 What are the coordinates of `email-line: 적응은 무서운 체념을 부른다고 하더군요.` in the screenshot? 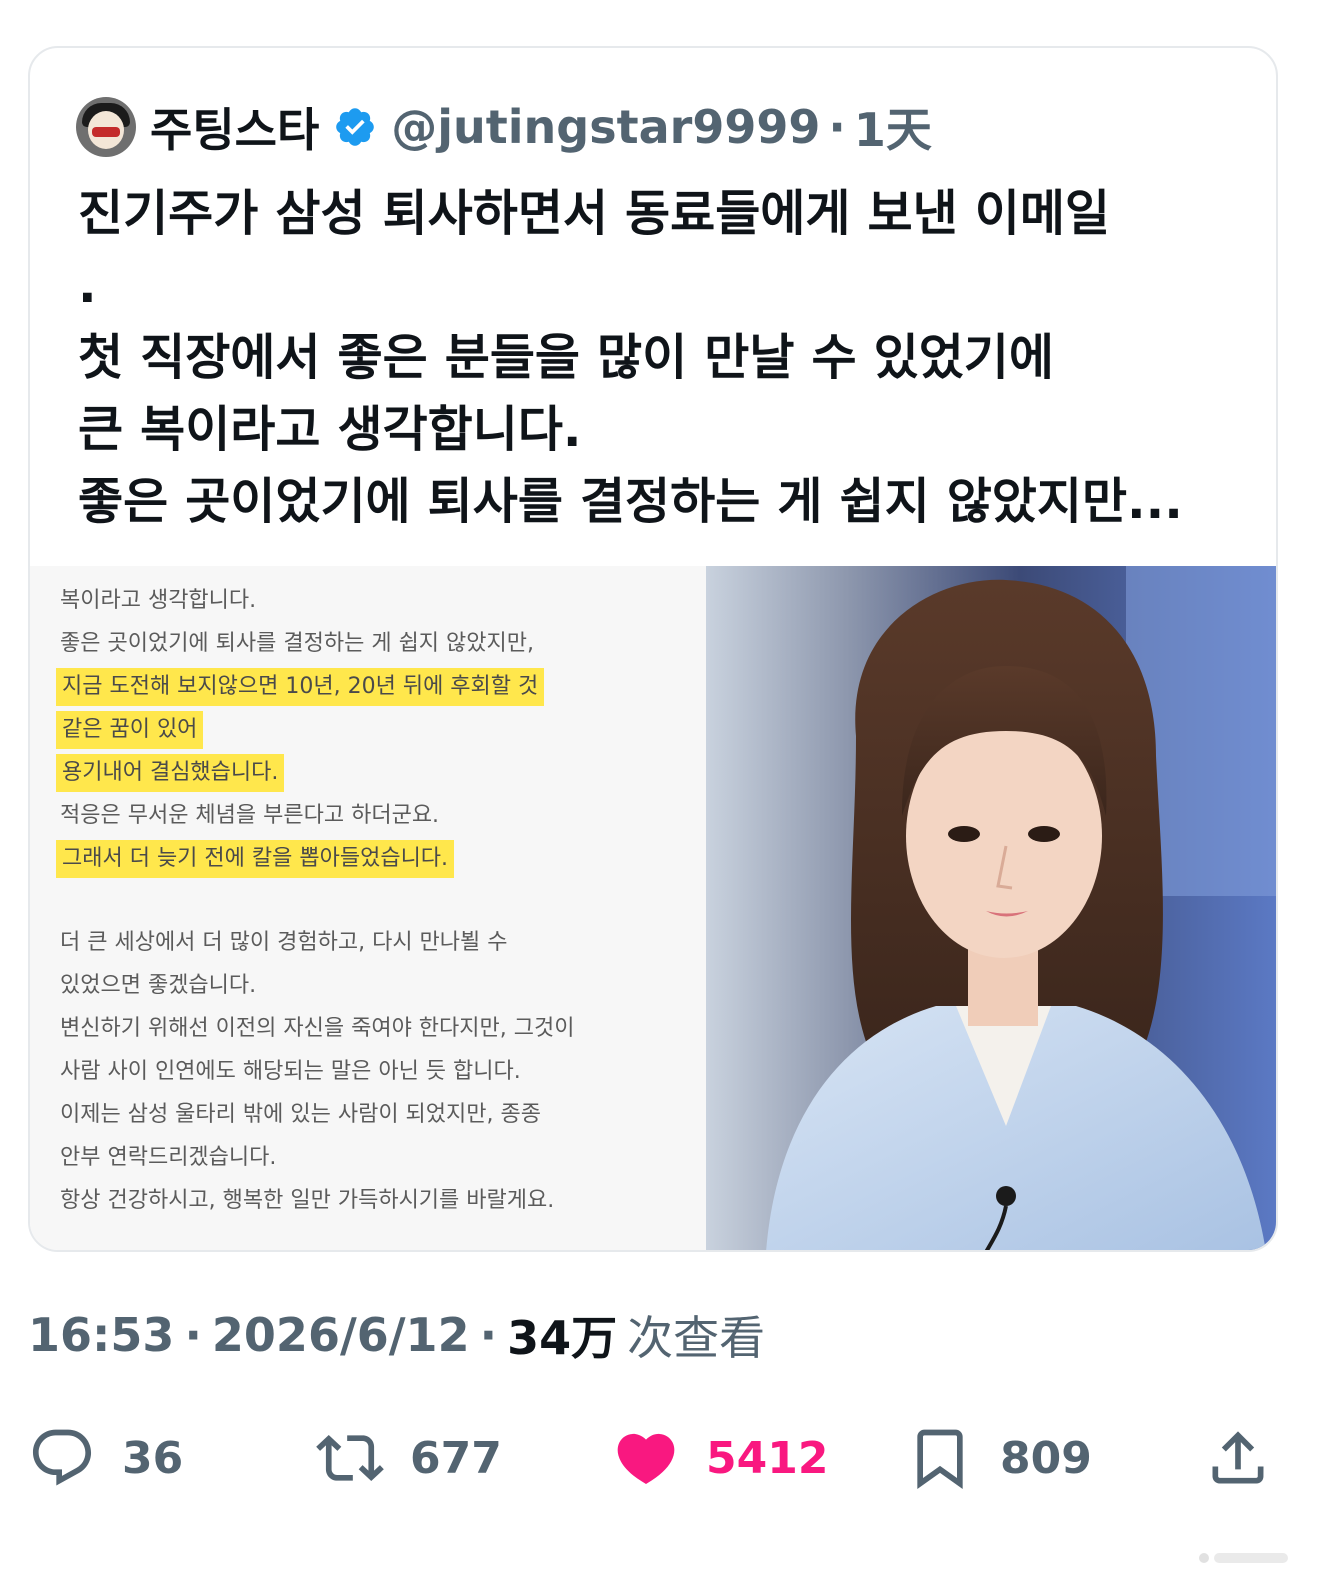 It's located at (250, 815).